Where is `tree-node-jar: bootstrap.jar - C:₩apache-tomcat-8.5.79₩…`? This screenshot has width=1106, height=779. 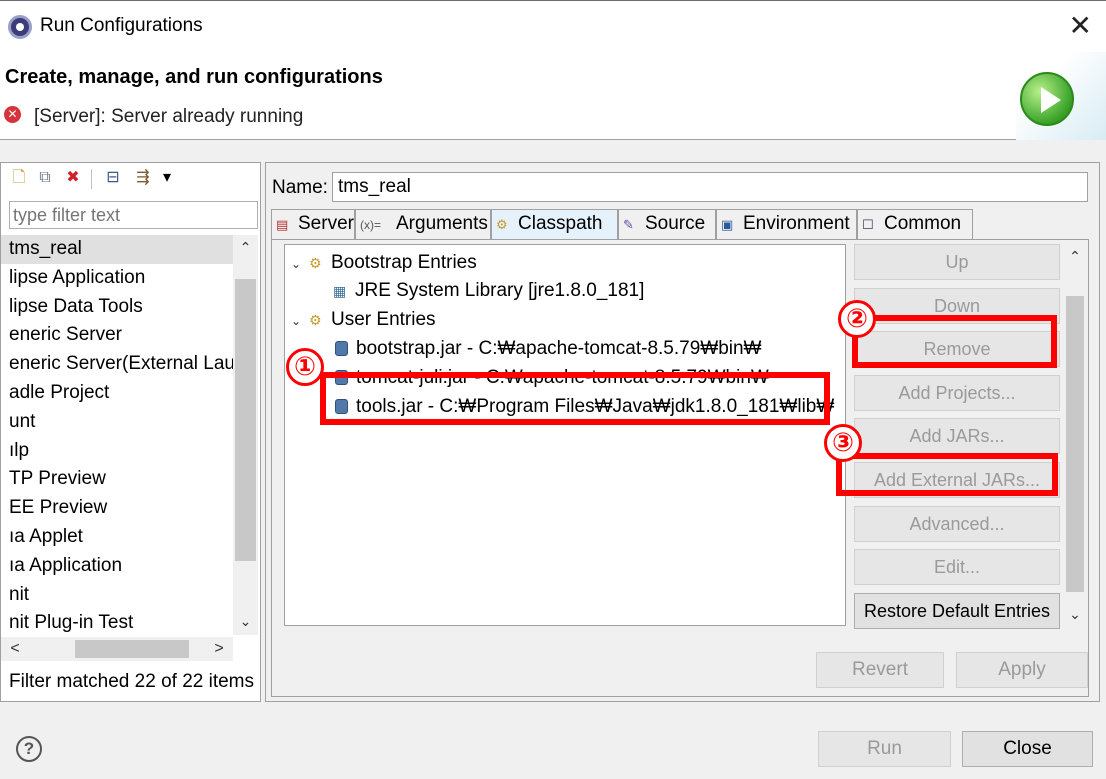 tree-node-jar: bootstrap.jar - C:₩apache-tomcat-8.5.79₩… is located at coordinates (548, 349).